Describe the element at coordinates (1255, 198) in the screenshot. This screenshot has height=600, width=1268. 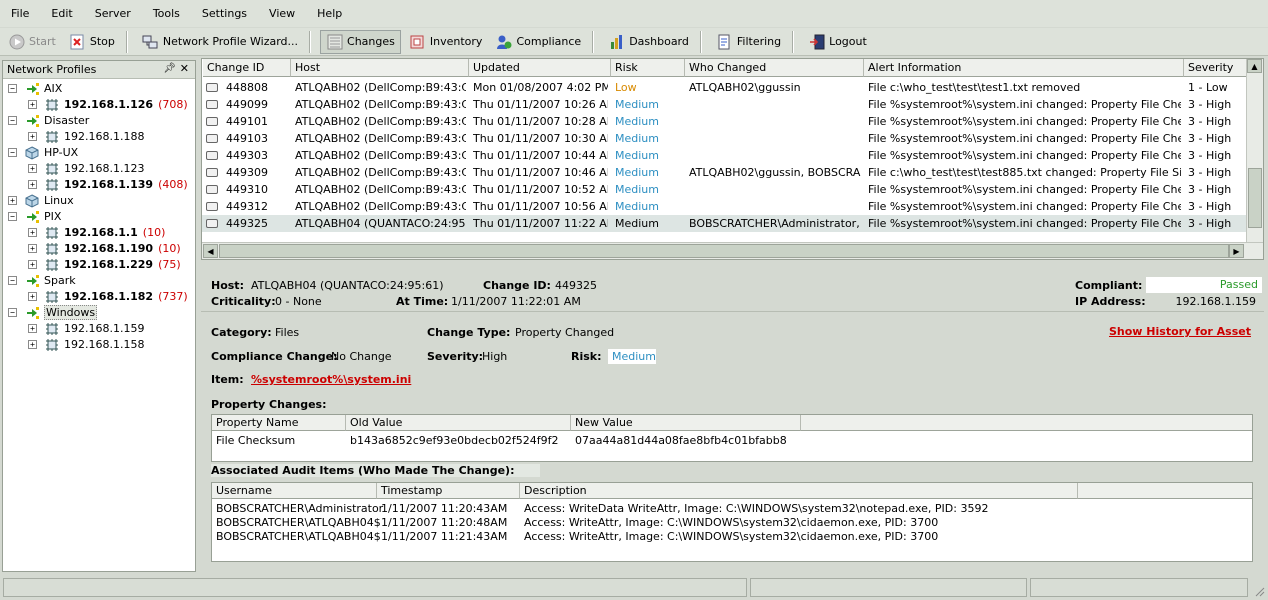
I see `vertical-scroll-thumb` at that location.